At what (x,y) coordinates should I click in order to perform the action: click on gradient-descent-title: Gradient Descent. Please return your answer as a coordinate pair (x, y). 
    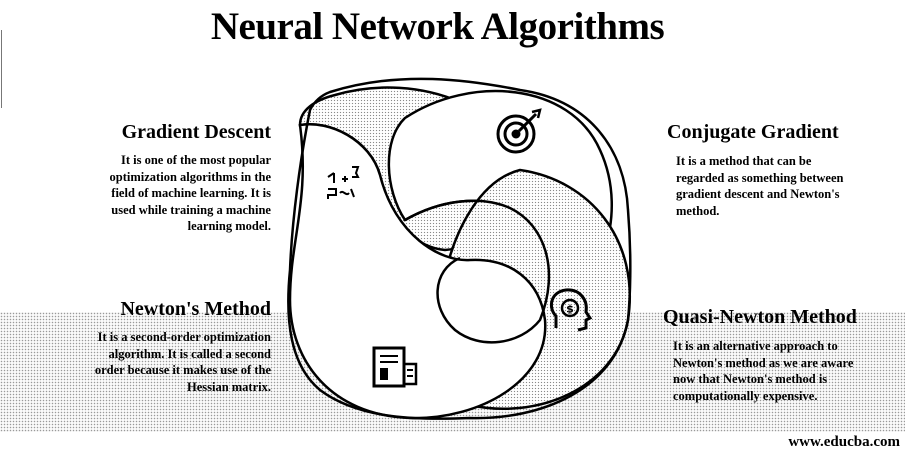
    Looking at the image, I should click on (196, 132).